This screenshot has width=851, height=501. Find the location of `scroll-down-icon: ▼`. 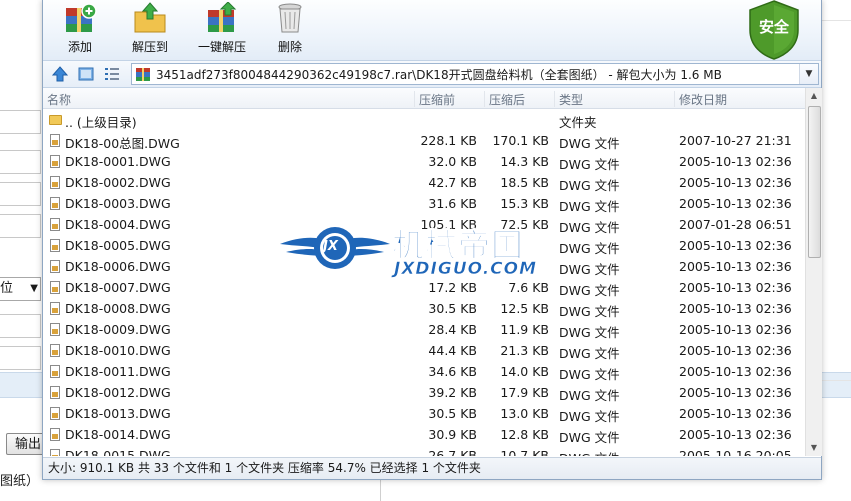

scroll-down-icon: ▼ is located at coordinates (814, 448).